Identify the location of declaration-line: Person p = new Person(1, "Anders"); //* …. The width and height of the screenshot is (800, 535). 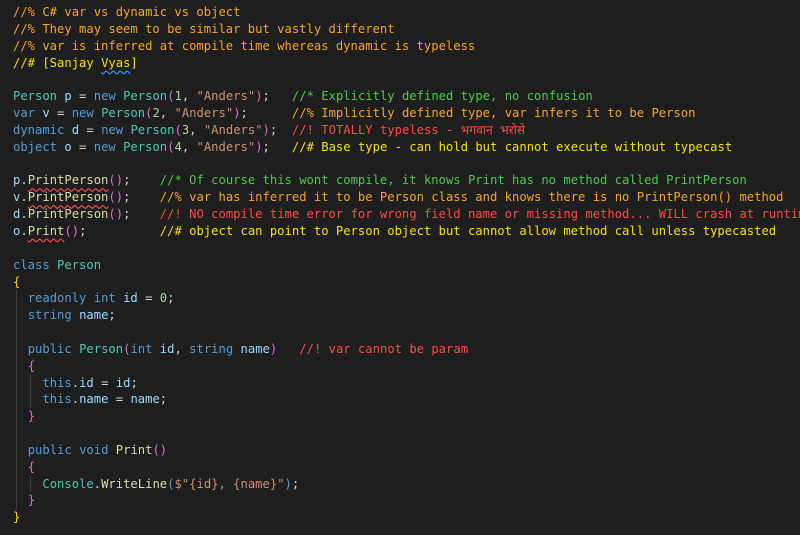
(303, 96).